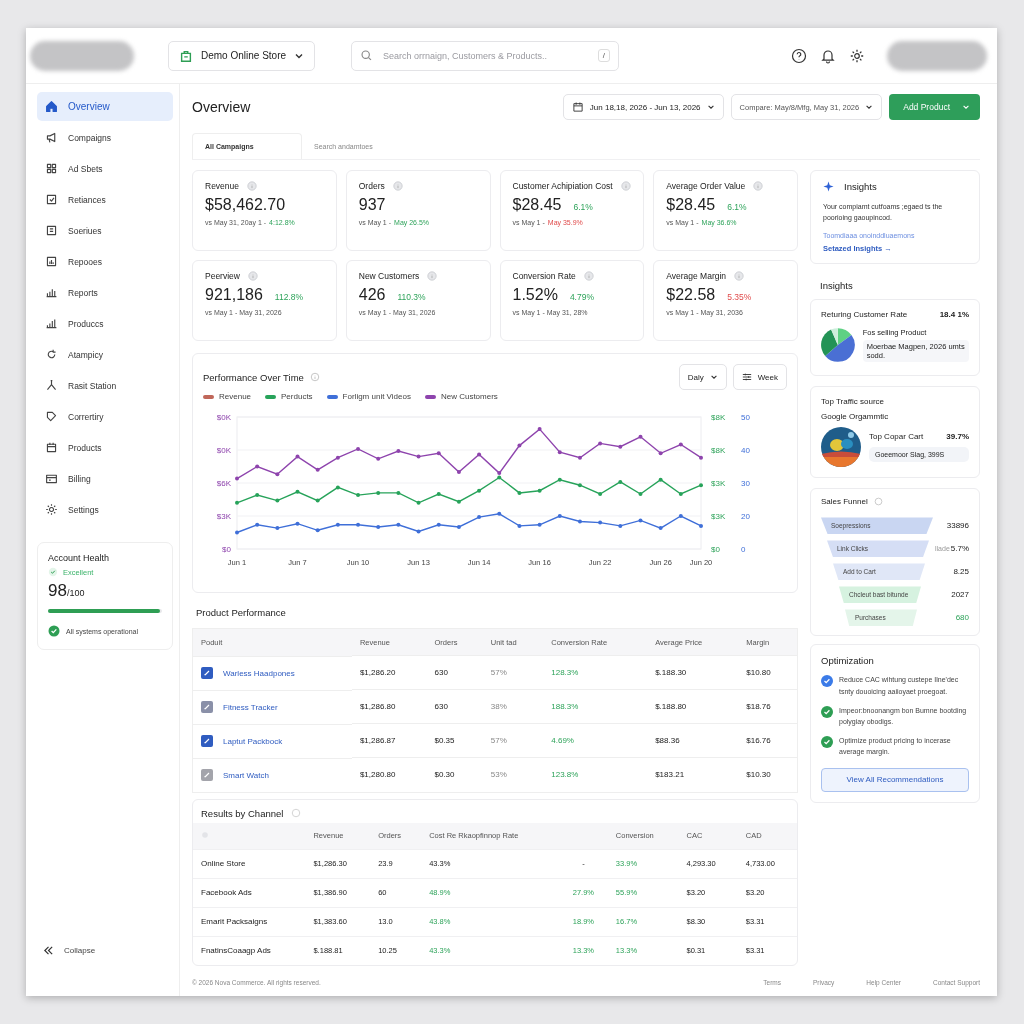 The image size is (1024, 1024). Describe the element at coordinates (837, 286) in the screenshot. I see `section-title: Insights` at that location.